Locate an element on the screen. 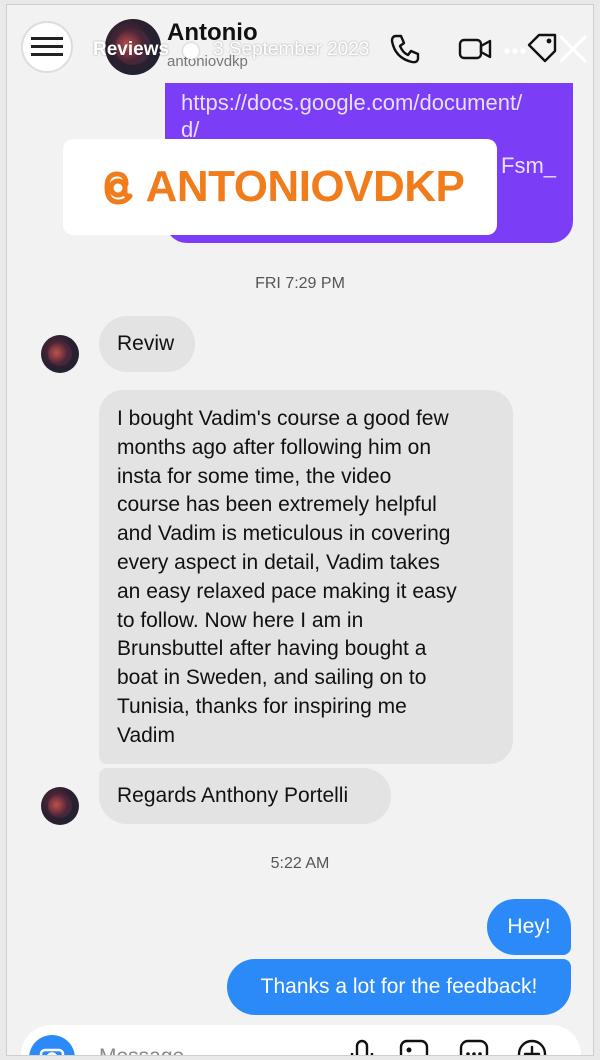  outgoing-message: Hey! is located at coordinates (529, 927).